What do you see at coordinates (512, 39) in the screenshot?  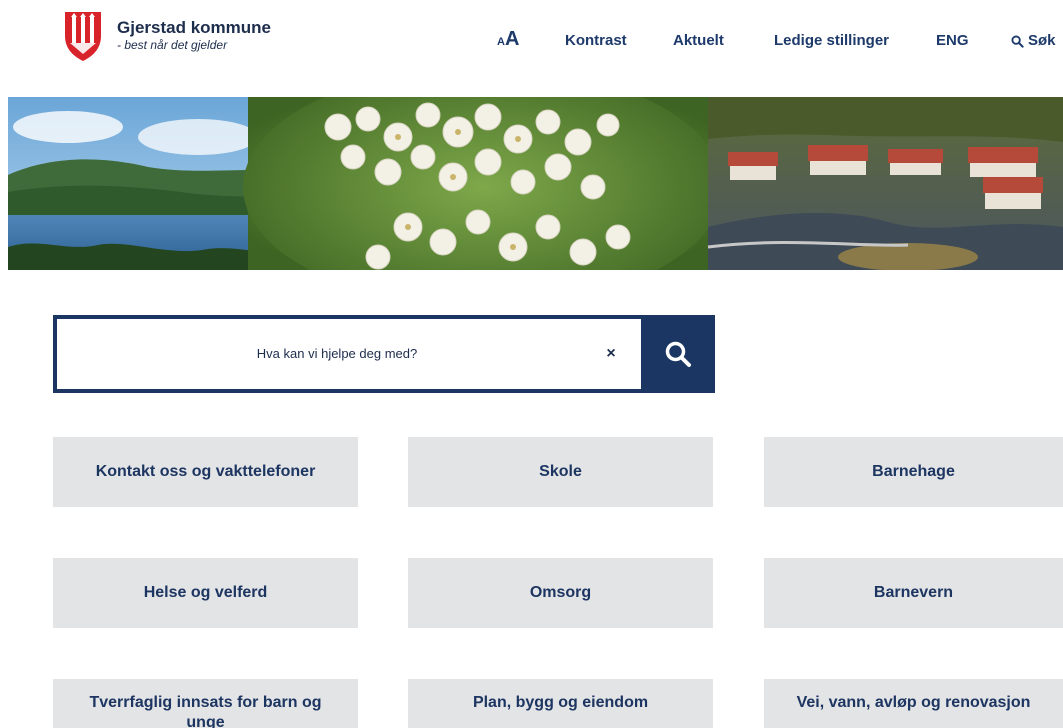 I see `text-size-big-label: A` at bounding box center [512, 39].